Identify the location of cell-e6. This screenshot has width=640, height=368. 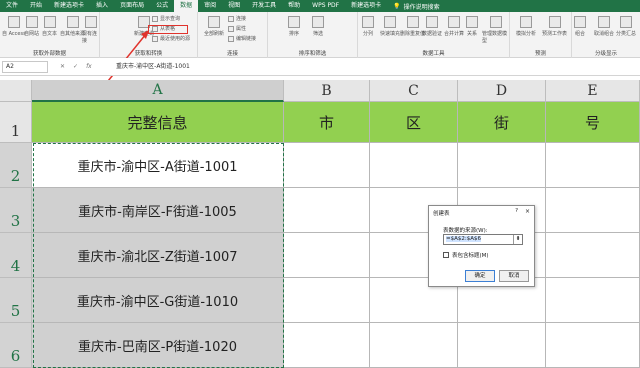
(593, 345).